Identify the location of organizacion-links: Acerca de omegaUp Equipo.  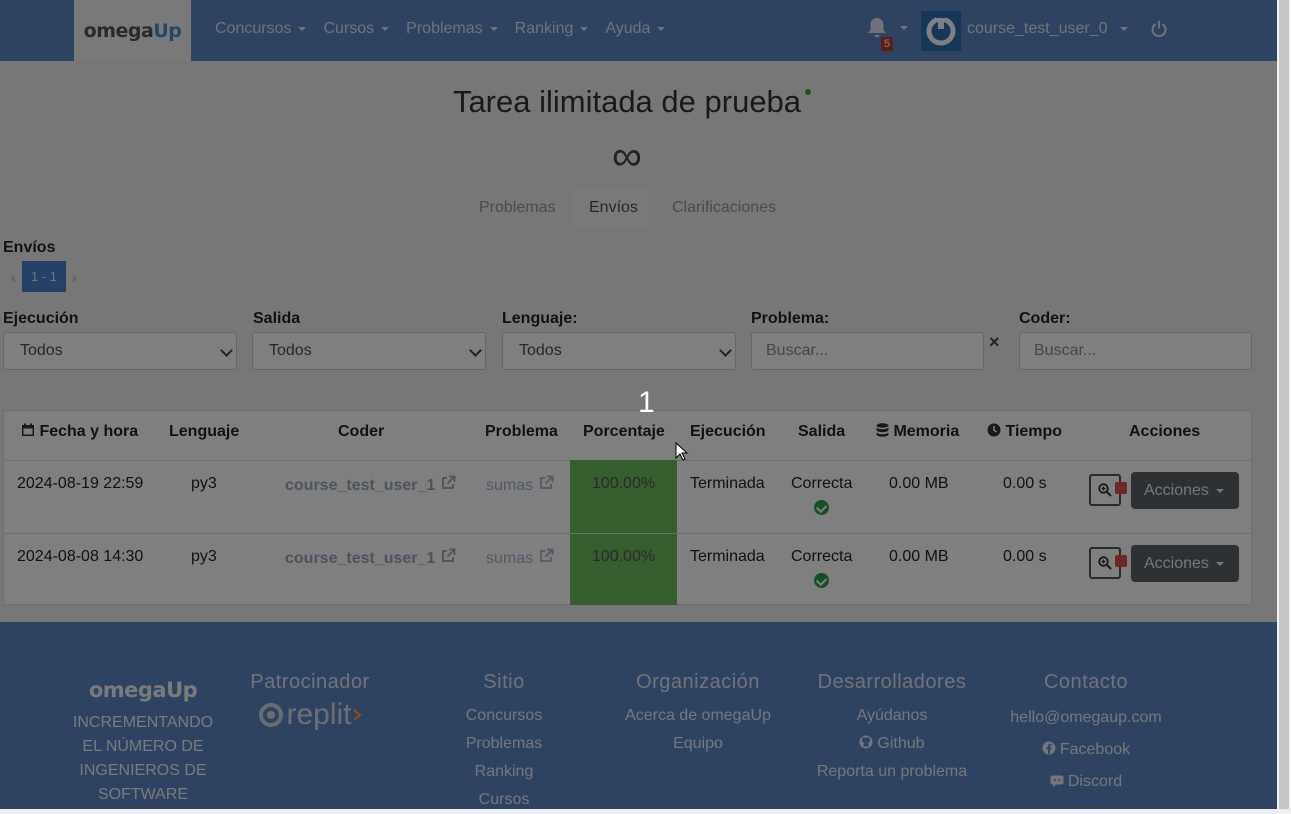
(698, 730).